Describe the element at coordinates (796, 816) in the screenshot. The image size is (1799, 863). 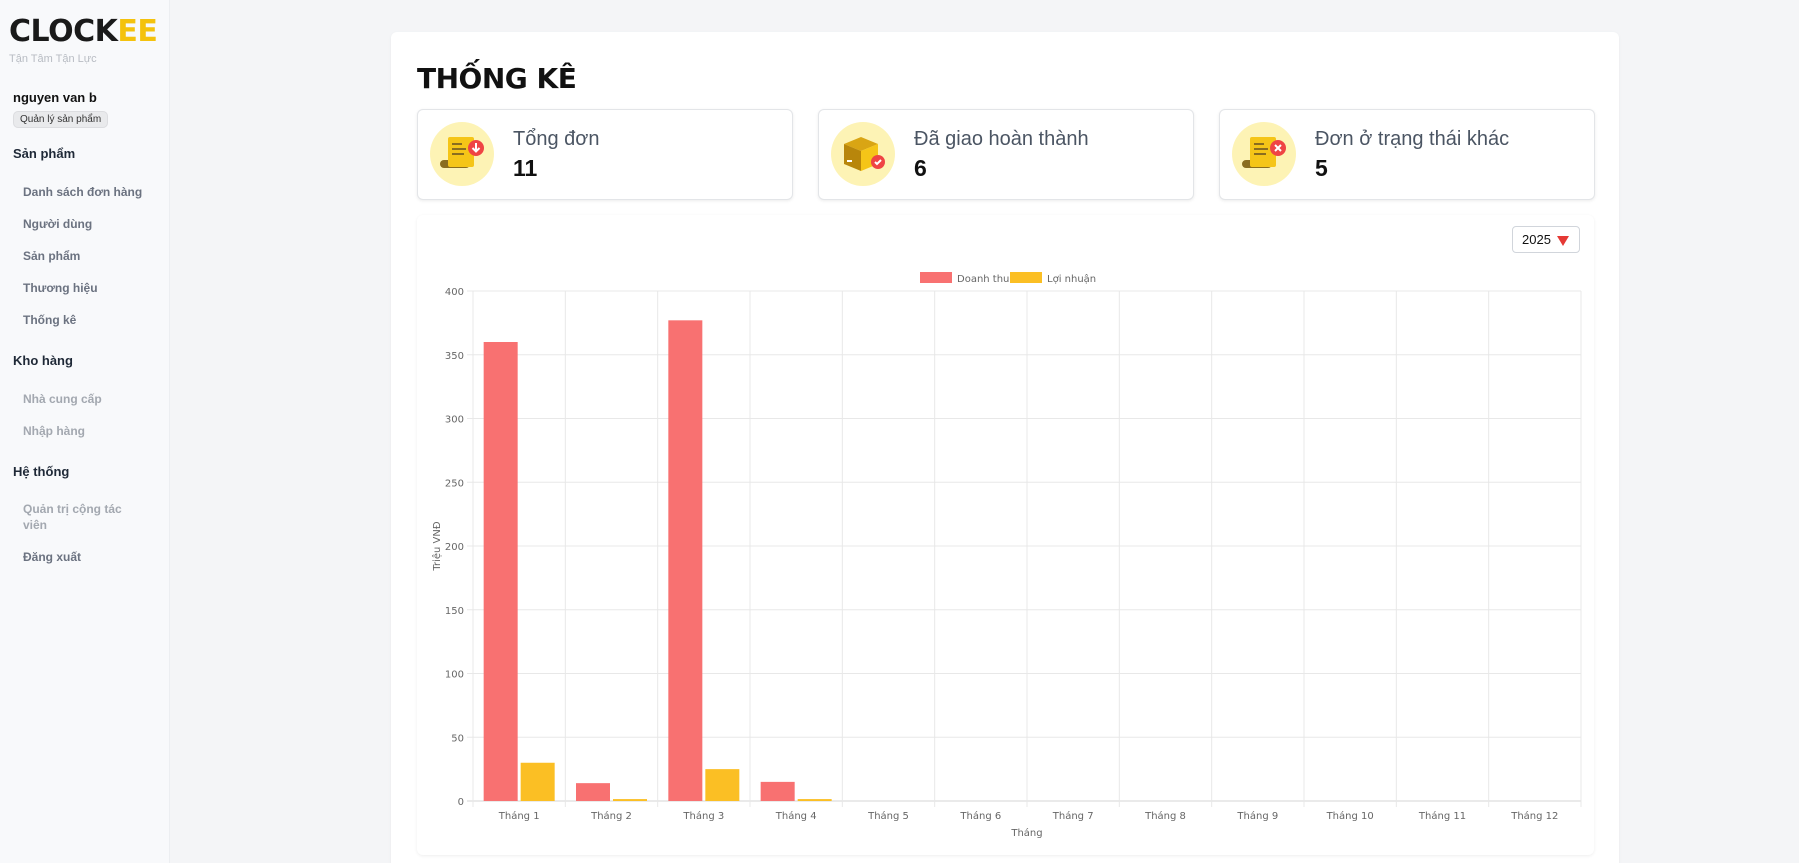
I see `x-tick-label: Tháng 4` at that location.